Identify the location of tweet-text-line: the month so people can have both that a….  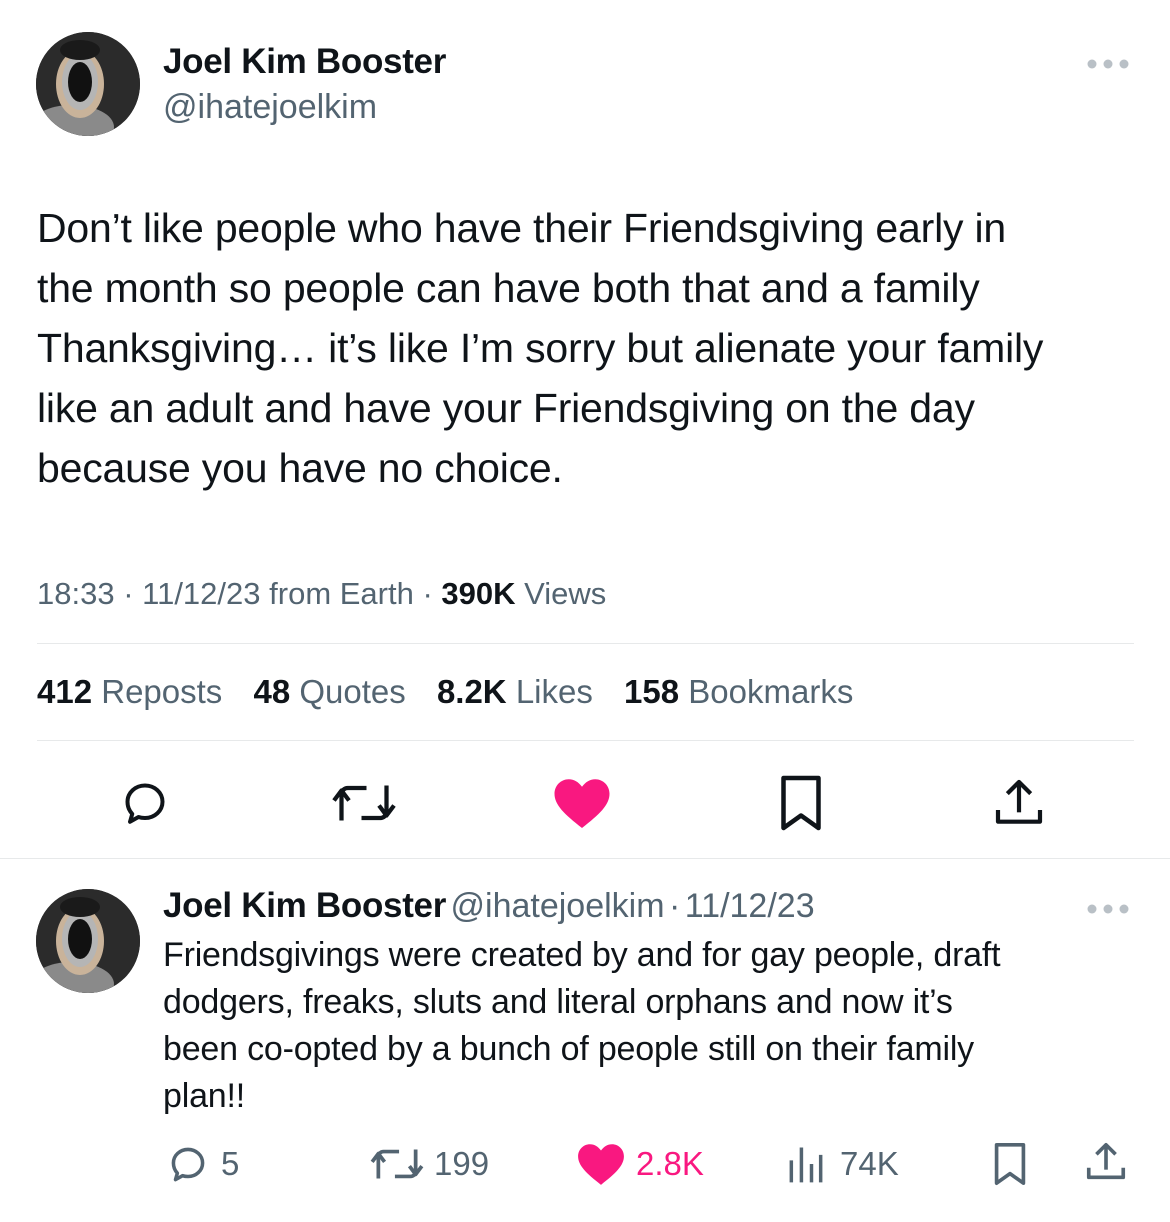
(508, 288).